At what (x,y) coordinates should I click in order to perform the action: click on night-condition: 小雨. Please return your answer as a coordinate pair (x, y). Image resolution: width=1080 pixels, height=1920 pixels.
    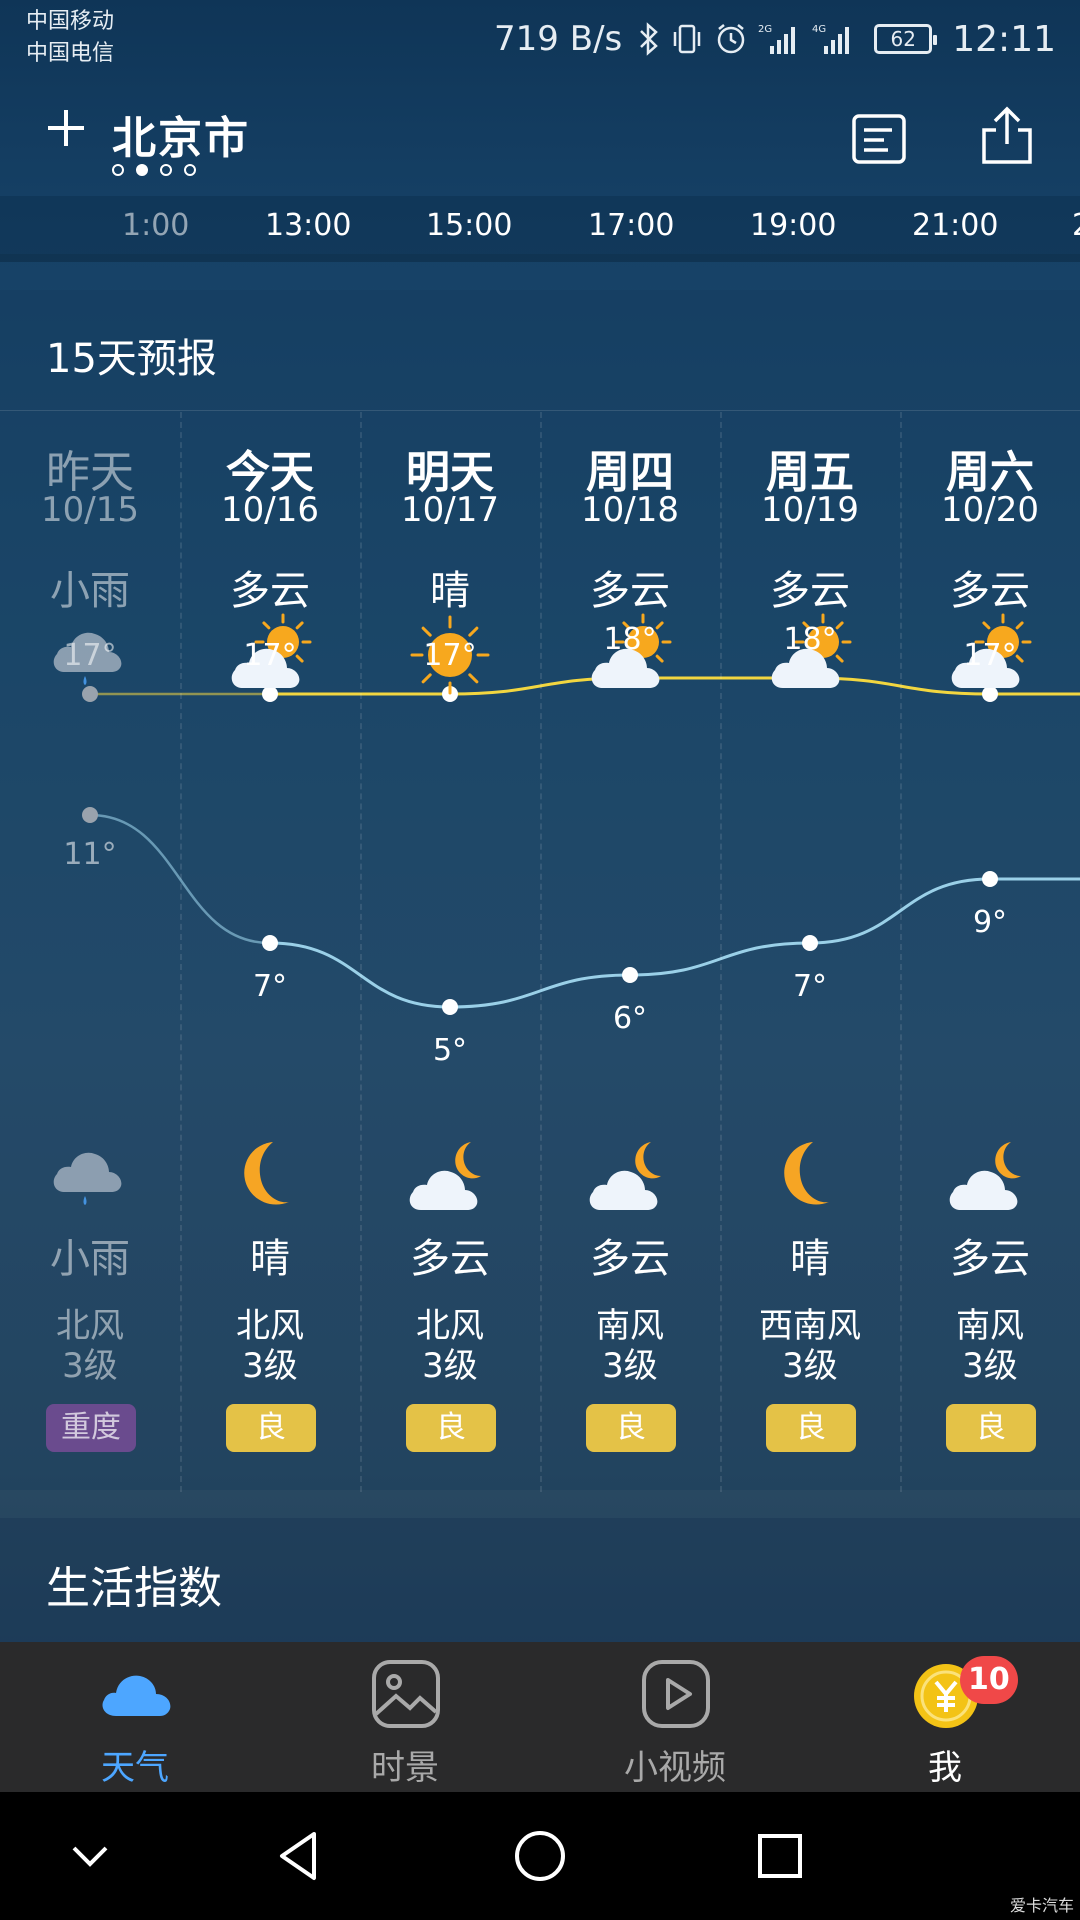
    Looking at the image, I should click on (90, 1259).